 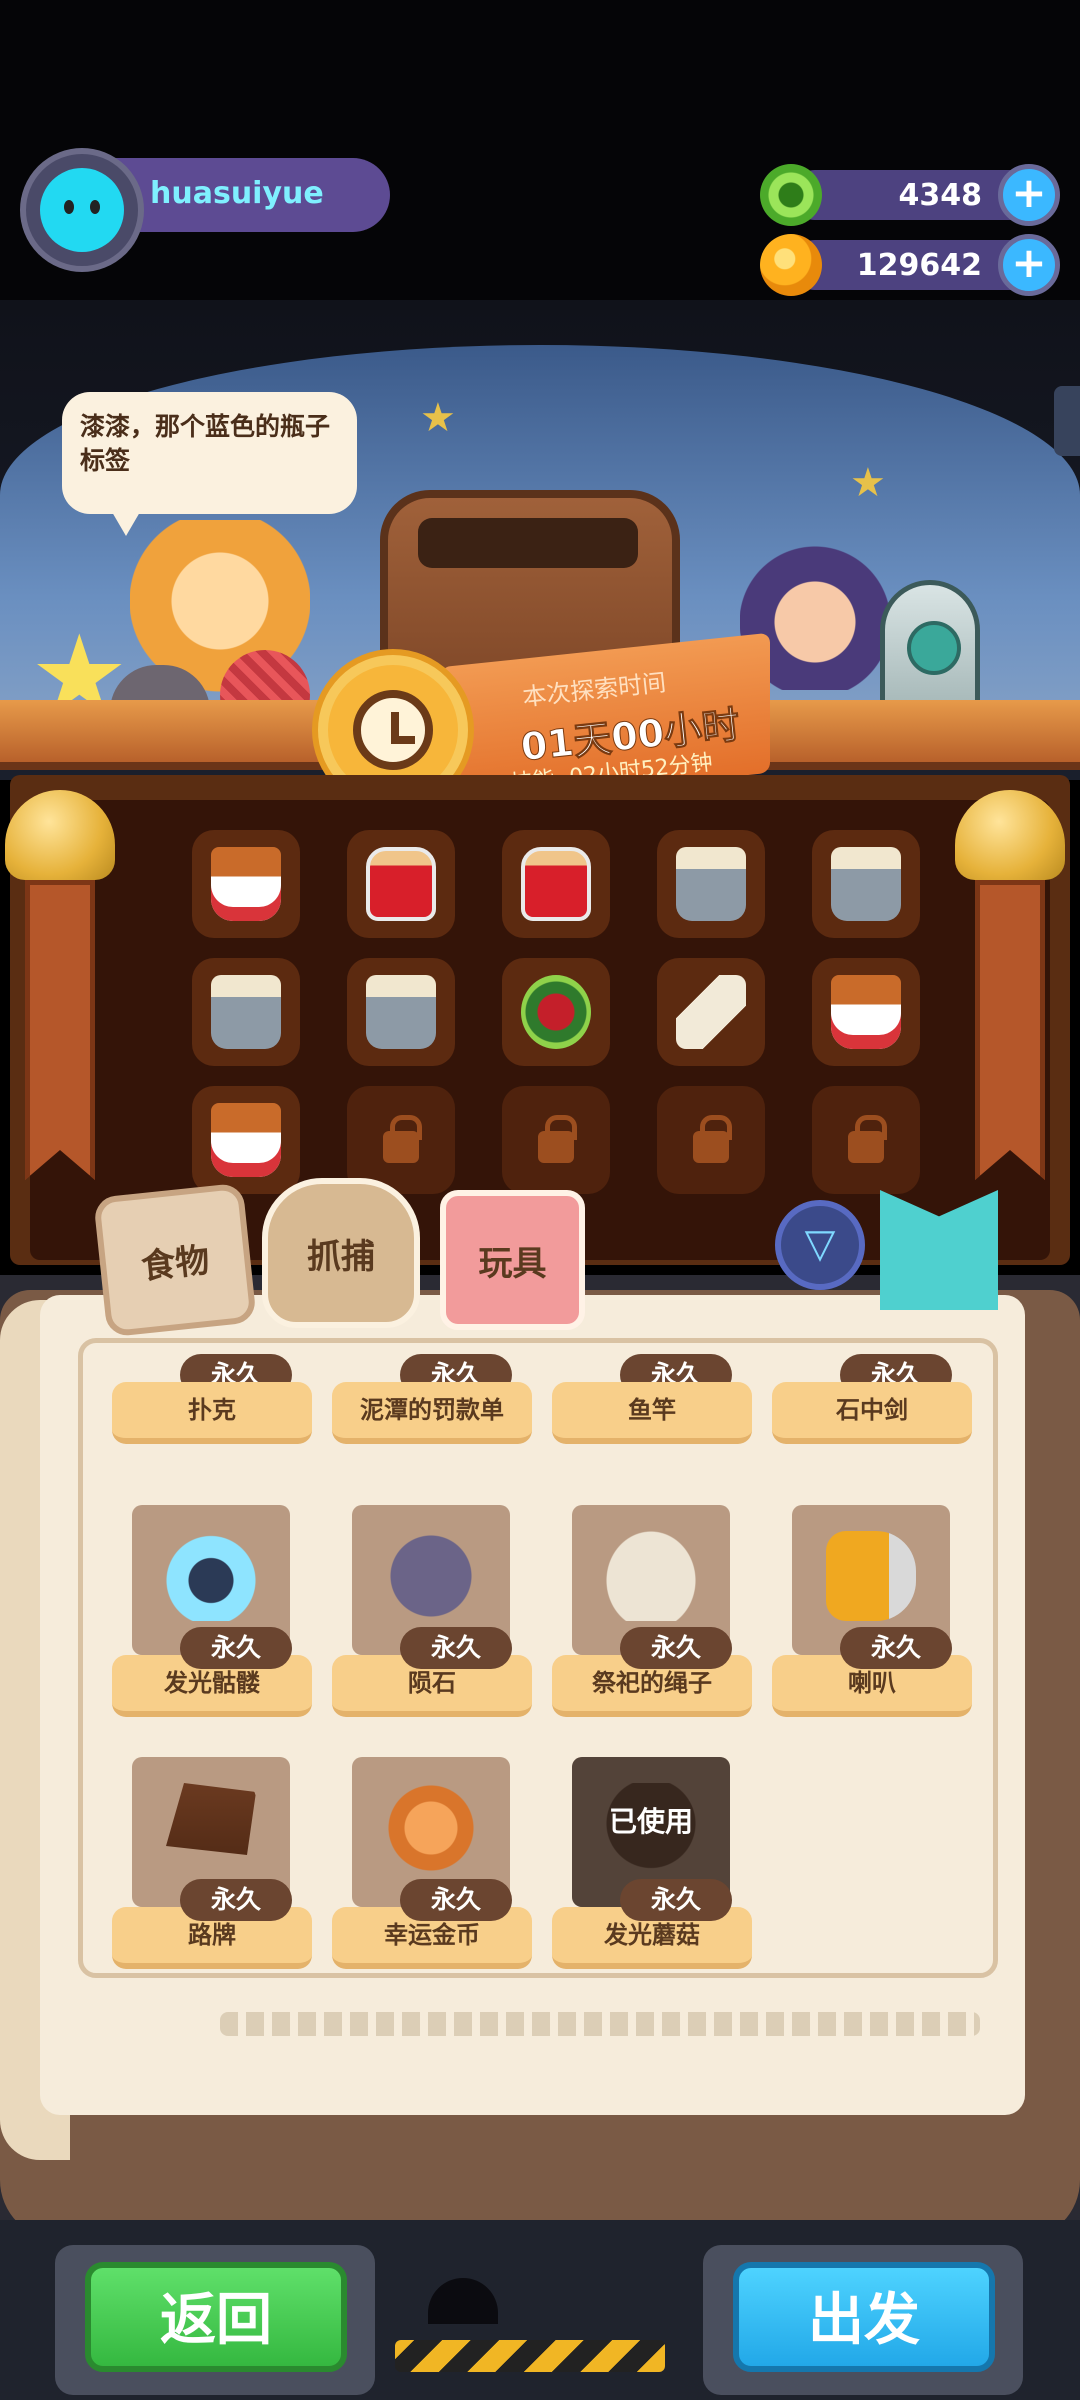 I want to click on planet-coin-icon, so click(x=791, y=265).